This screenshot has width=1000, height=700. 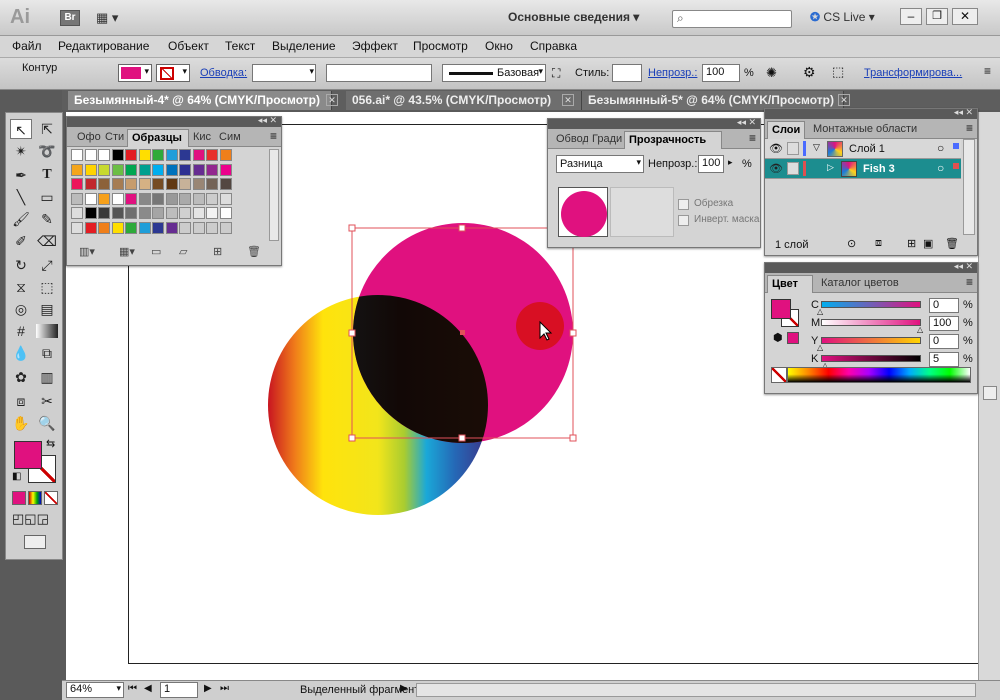 I want to click on collapse-icon: ◂◂ ✕, so click(x=963, y=266).